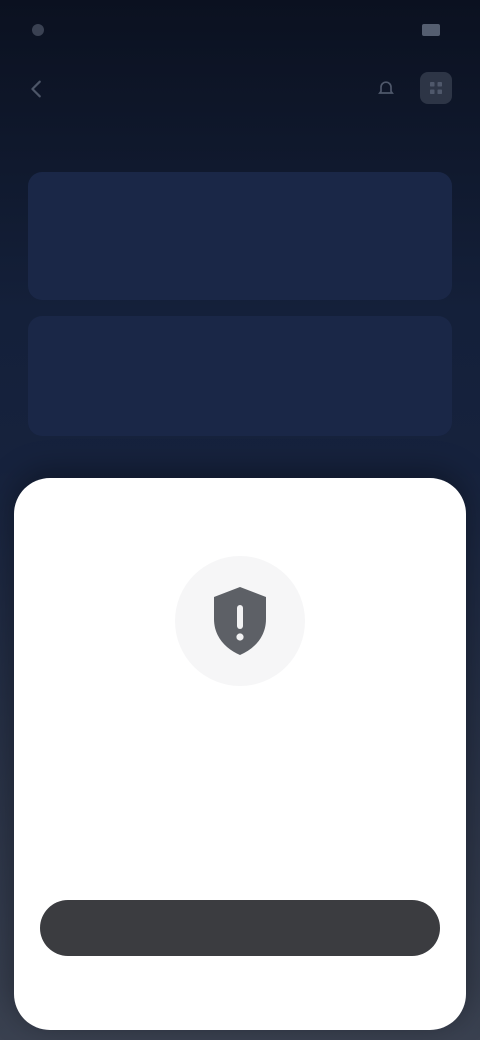 This screenshot has height=1040, width=480. What do you see at coordinates (431, 30) in the screenshot?
I see `signal-icon` at bounding box center [431, 30].